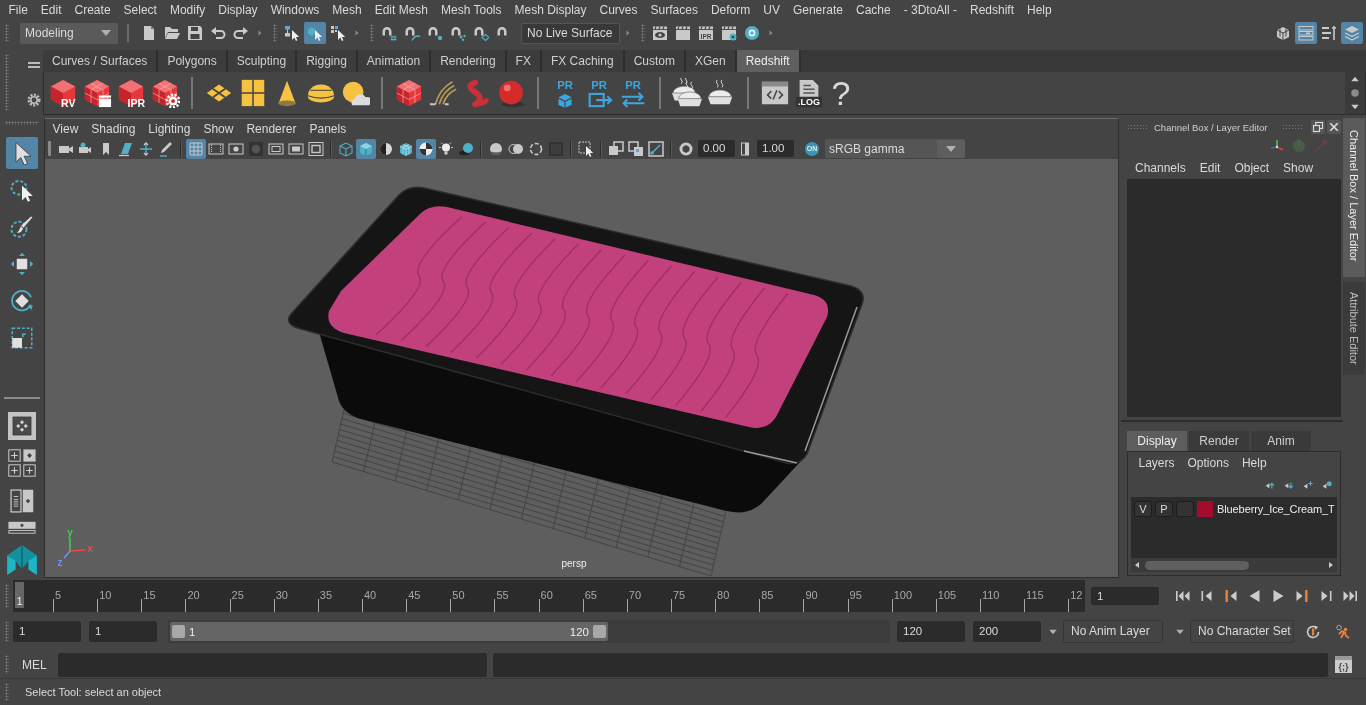  I want to click on side-tab: Channel Box / Layer Editor, so click(1354, 198).